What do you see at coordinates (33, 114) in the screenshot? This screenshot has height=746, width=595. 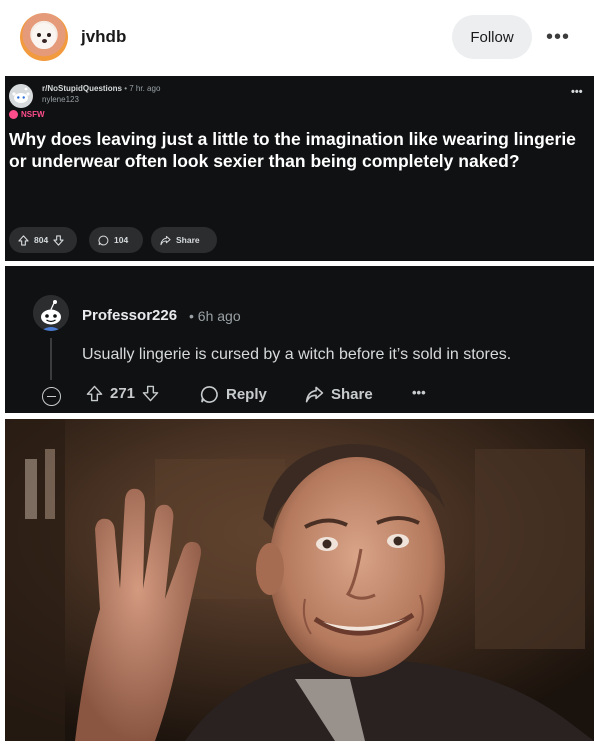 I see `nsfw-label: NSFW` at bounding box center [33, 114].